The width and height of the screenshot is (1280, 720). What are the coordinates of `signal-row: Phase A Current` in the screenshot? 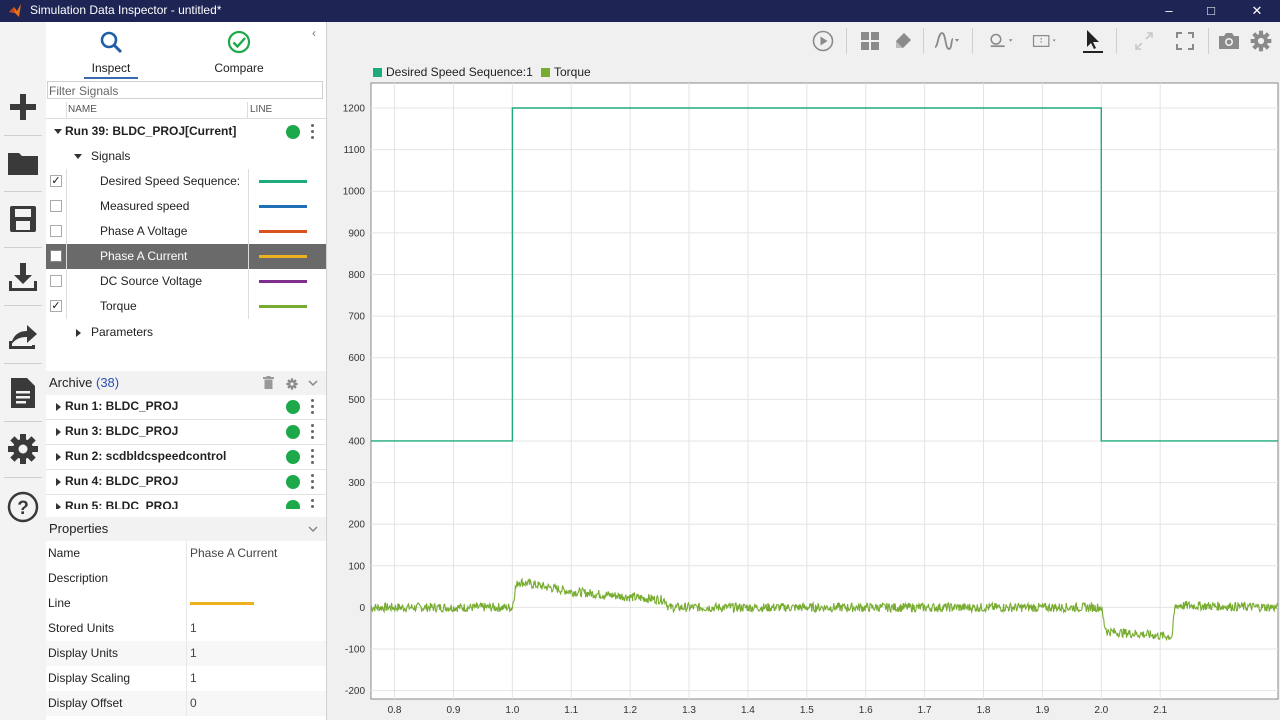 It's located at (186, 256).